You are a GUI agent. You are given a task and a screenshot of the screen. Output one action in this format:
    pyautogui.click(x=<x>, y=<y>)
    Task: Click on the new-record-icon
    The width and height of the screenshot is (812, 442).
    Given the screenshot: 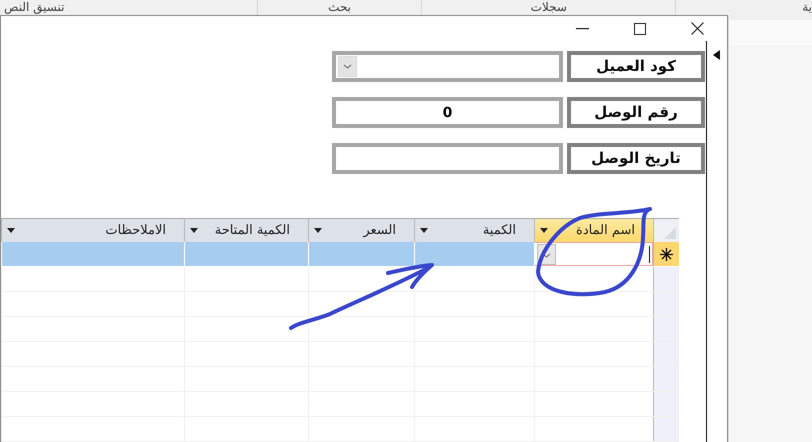 What is the action you would take?
    pyautogui.click(x=666, y=254)
    